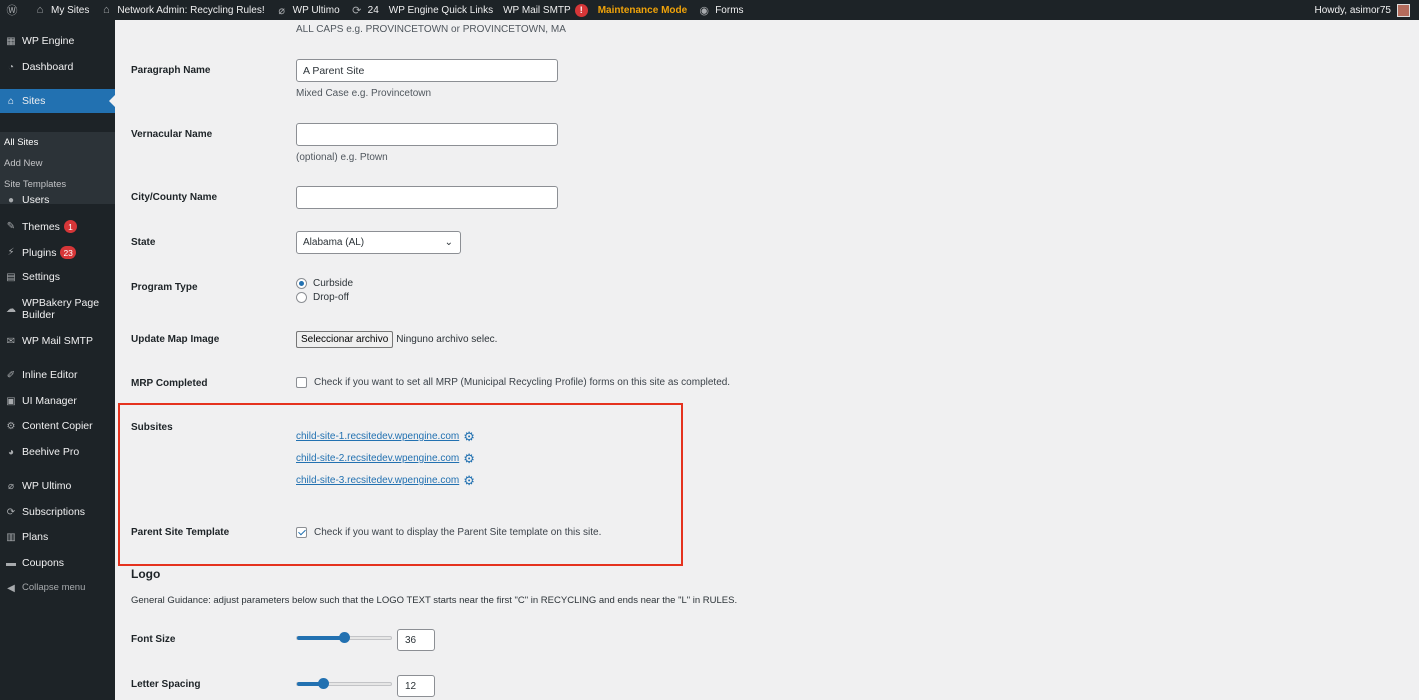  Describe the element at coordinates (57, 563) in the screenshot. I see `sidebar-item-coupons: ▬ Coupons` at that location.